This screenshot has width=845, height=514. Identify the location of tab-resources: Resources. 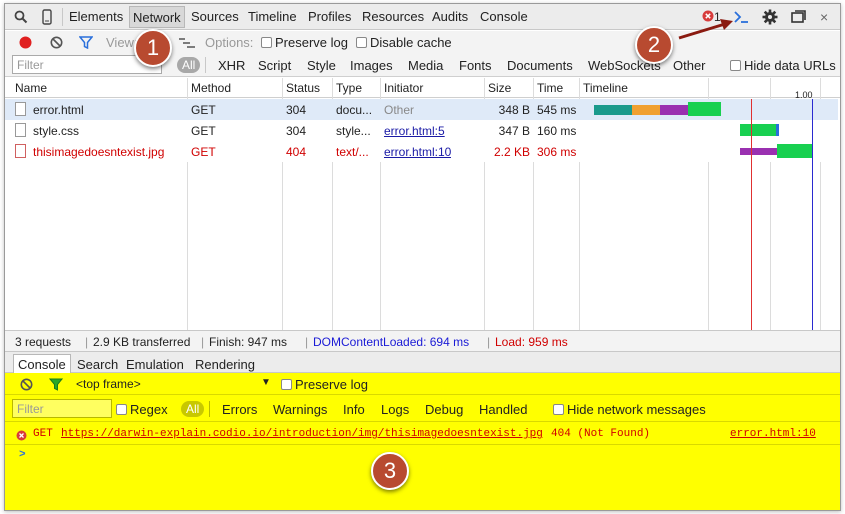
(393, 16).